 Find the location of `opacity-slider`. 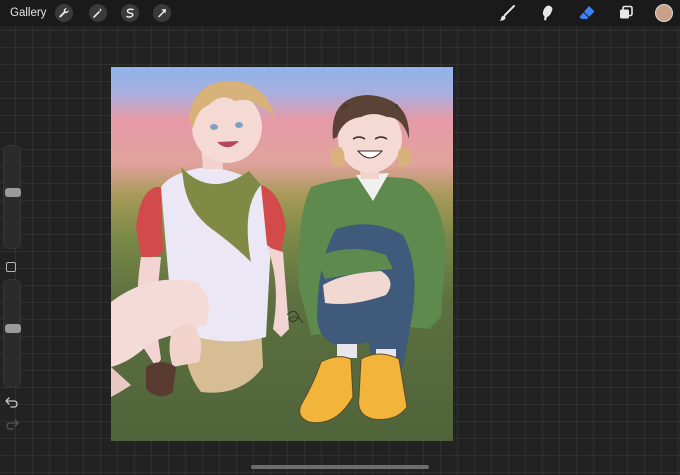

opacity-slider is located at coordinates (12, 333).